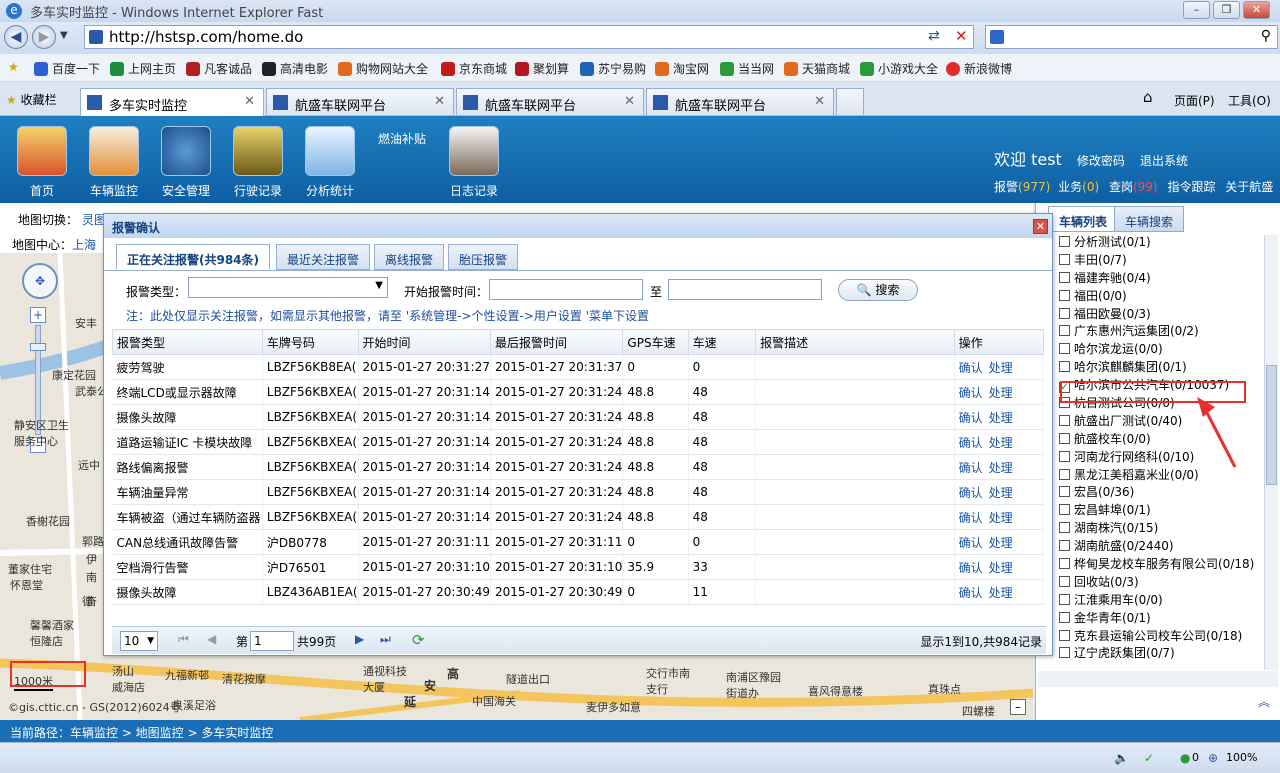 The image size is (1280, 773). What do you see at coordinates (330, 162) in the screenshot?
I see `module-statistics: 分析统计` at bounding box center [330, 162].